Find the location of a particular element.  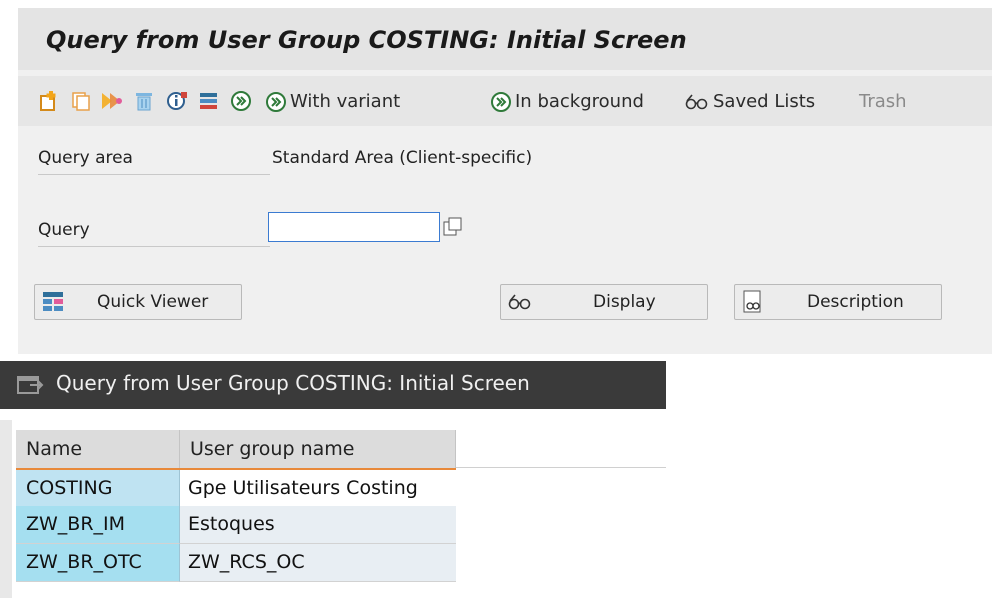

description-button: Description is located at coordinates (838, 302).